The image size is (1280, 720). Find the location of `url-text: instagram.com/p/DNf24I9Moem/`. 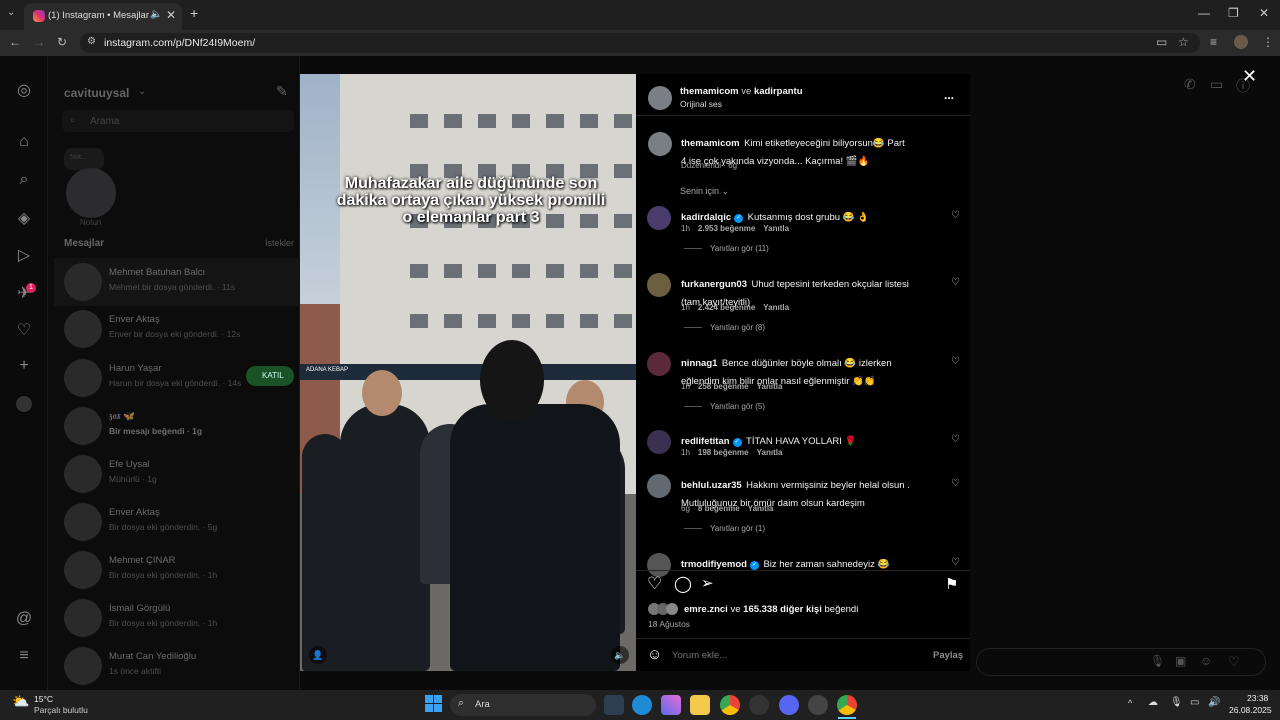

url-text: instagram.com/p/DNf24I9Moem/ is located at coordinates (179, 43).